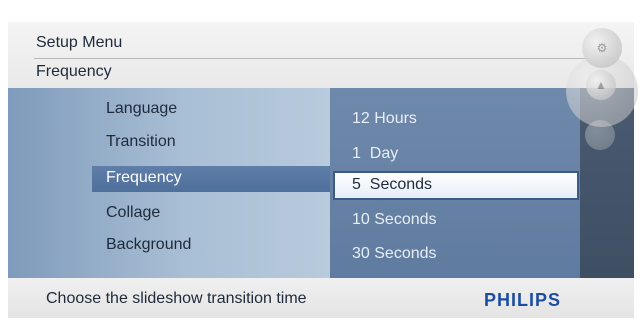 The image size is (642, 332). I want to click on option-10-seconds: 10 Seconds, so click(394, 220).